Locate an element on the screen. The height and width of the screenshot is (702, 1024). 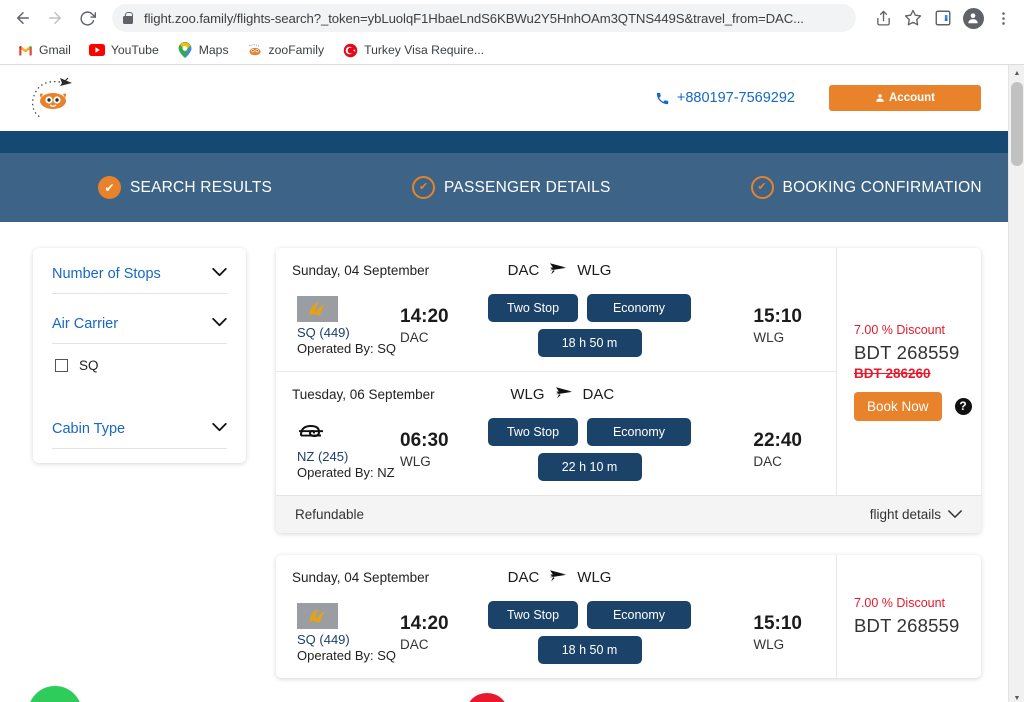
flight-card-footer: Refundable flight details is located at coordinates (628, 514).